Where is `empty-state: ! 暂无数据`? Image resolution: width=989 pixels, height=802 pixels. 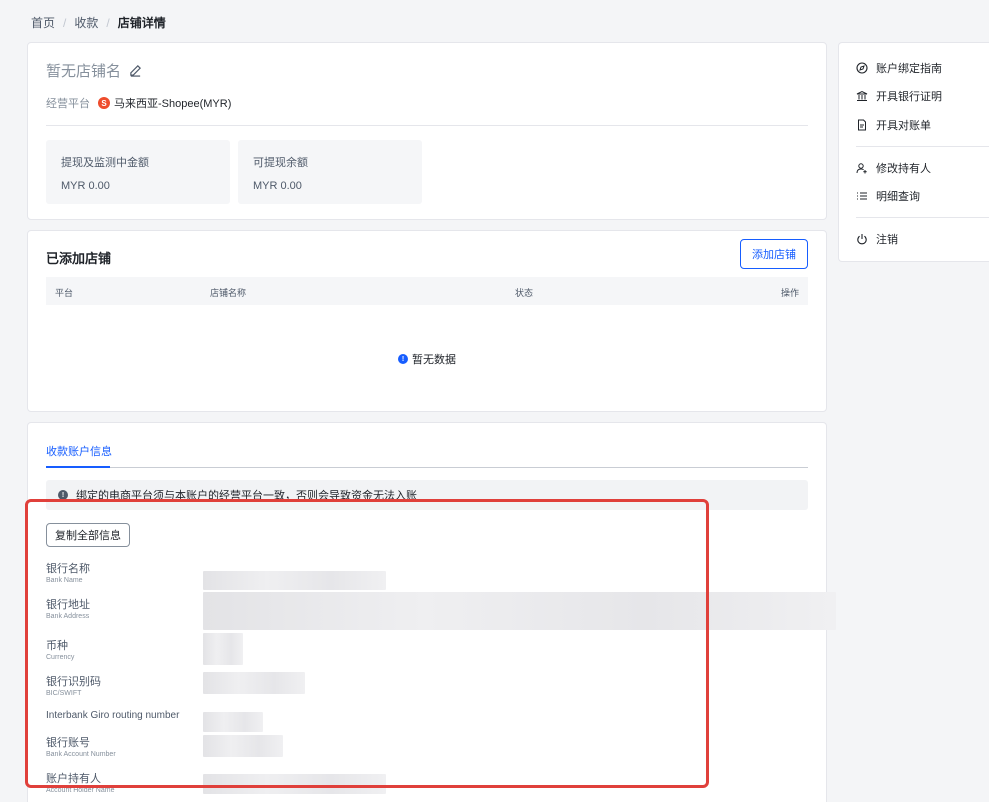
empty-state: ! 暂无数据 is located at coordinates (427, 359).